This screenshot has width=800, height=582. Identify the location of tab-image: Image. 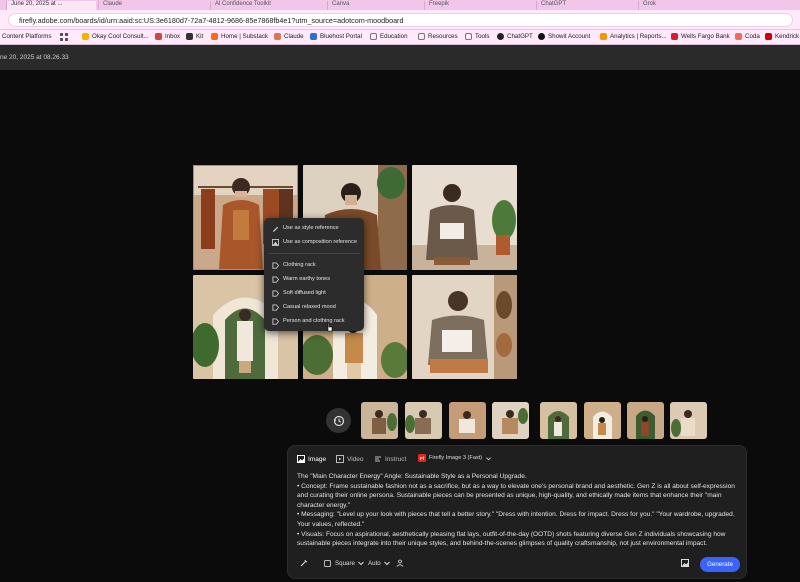
(311, 459).